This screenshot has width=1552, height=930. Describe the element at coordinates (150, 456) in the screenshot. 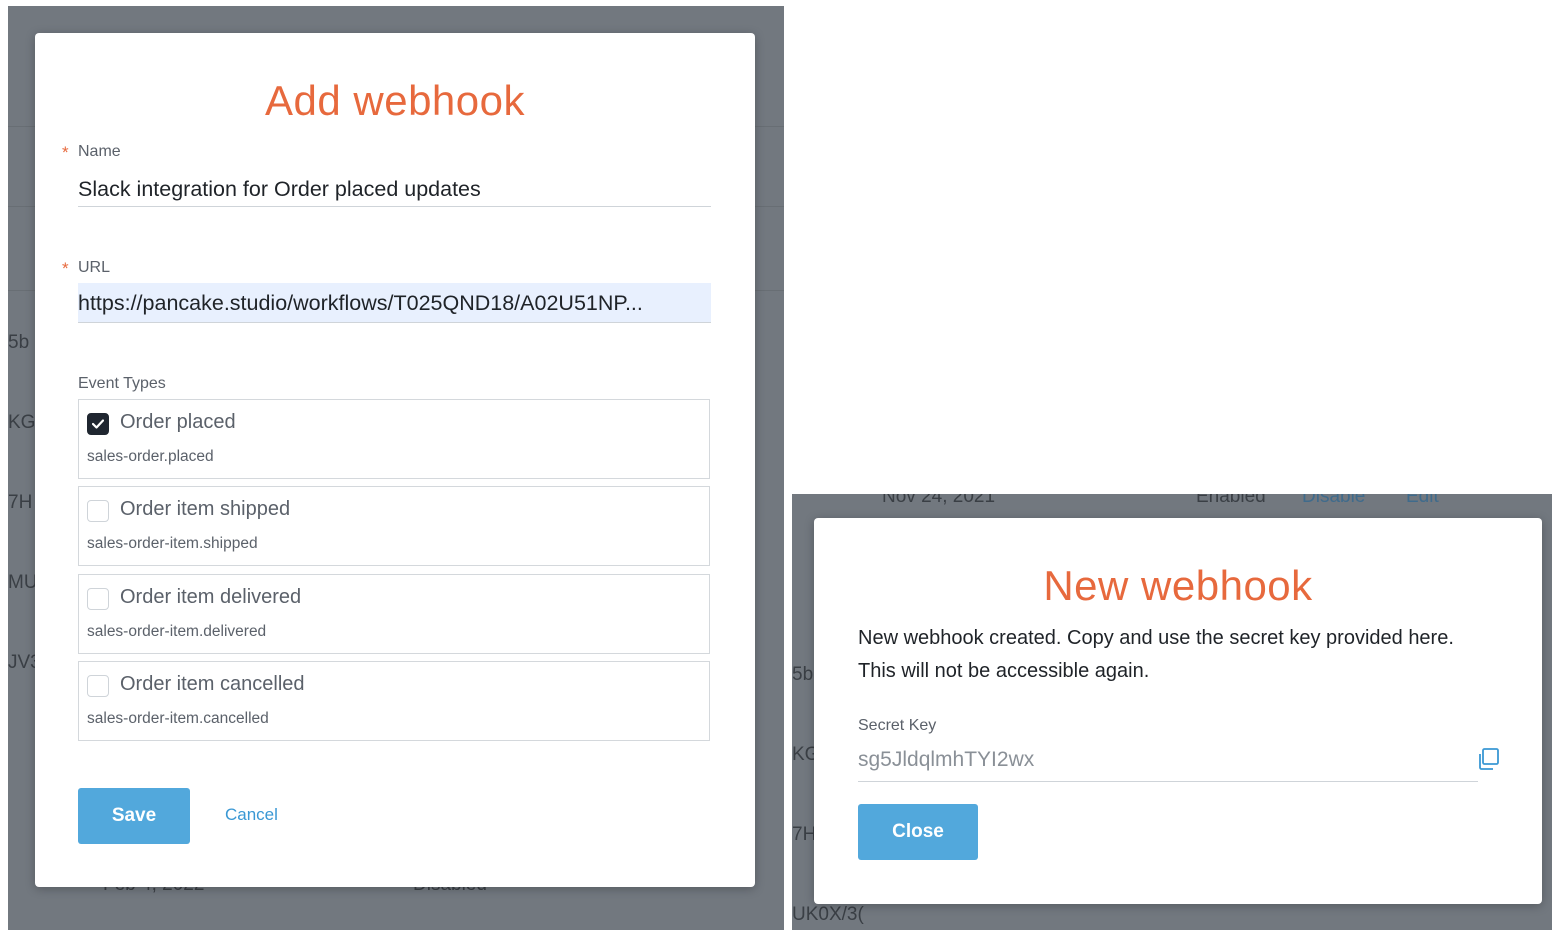

I see `event-key: sales-order.placed` at that location.